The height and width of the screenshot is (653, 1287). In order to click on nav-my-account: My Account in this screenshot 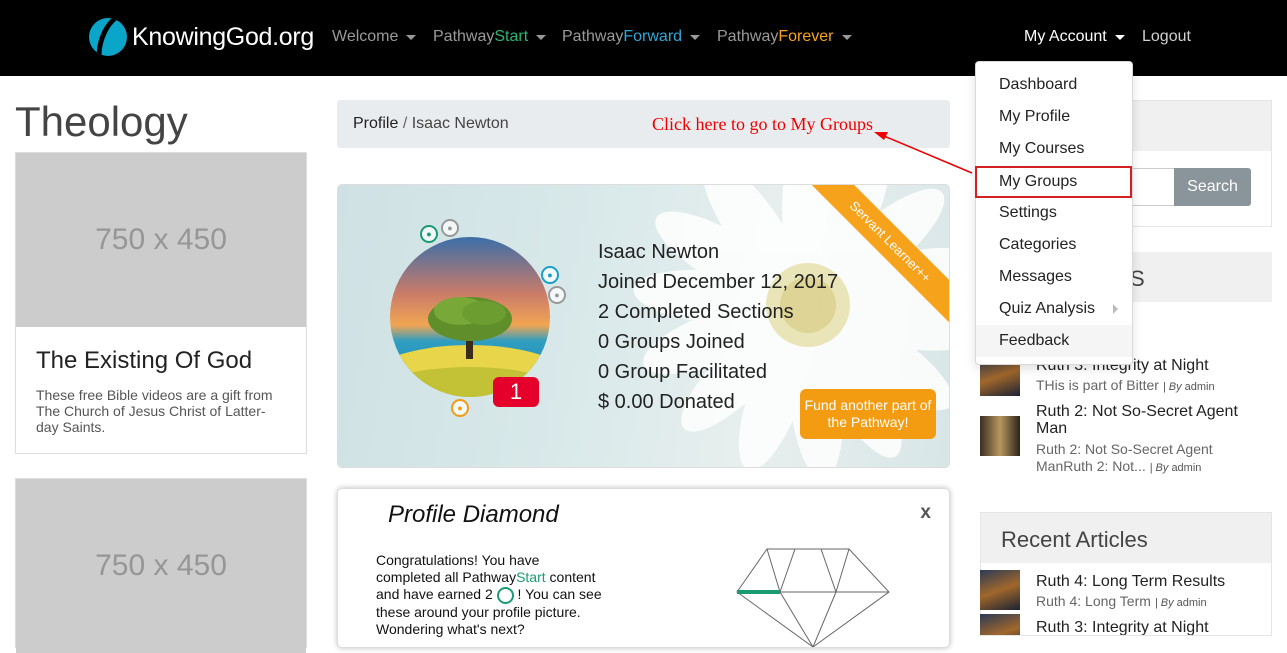, I will do `click(1074, 37)`.